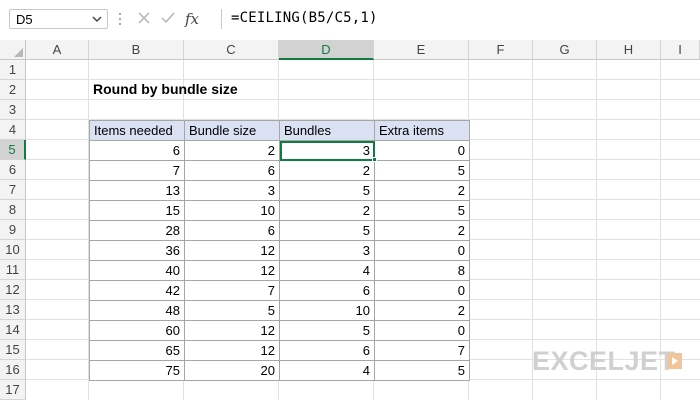  I want to click on name-box: D5, so click(58, 19).